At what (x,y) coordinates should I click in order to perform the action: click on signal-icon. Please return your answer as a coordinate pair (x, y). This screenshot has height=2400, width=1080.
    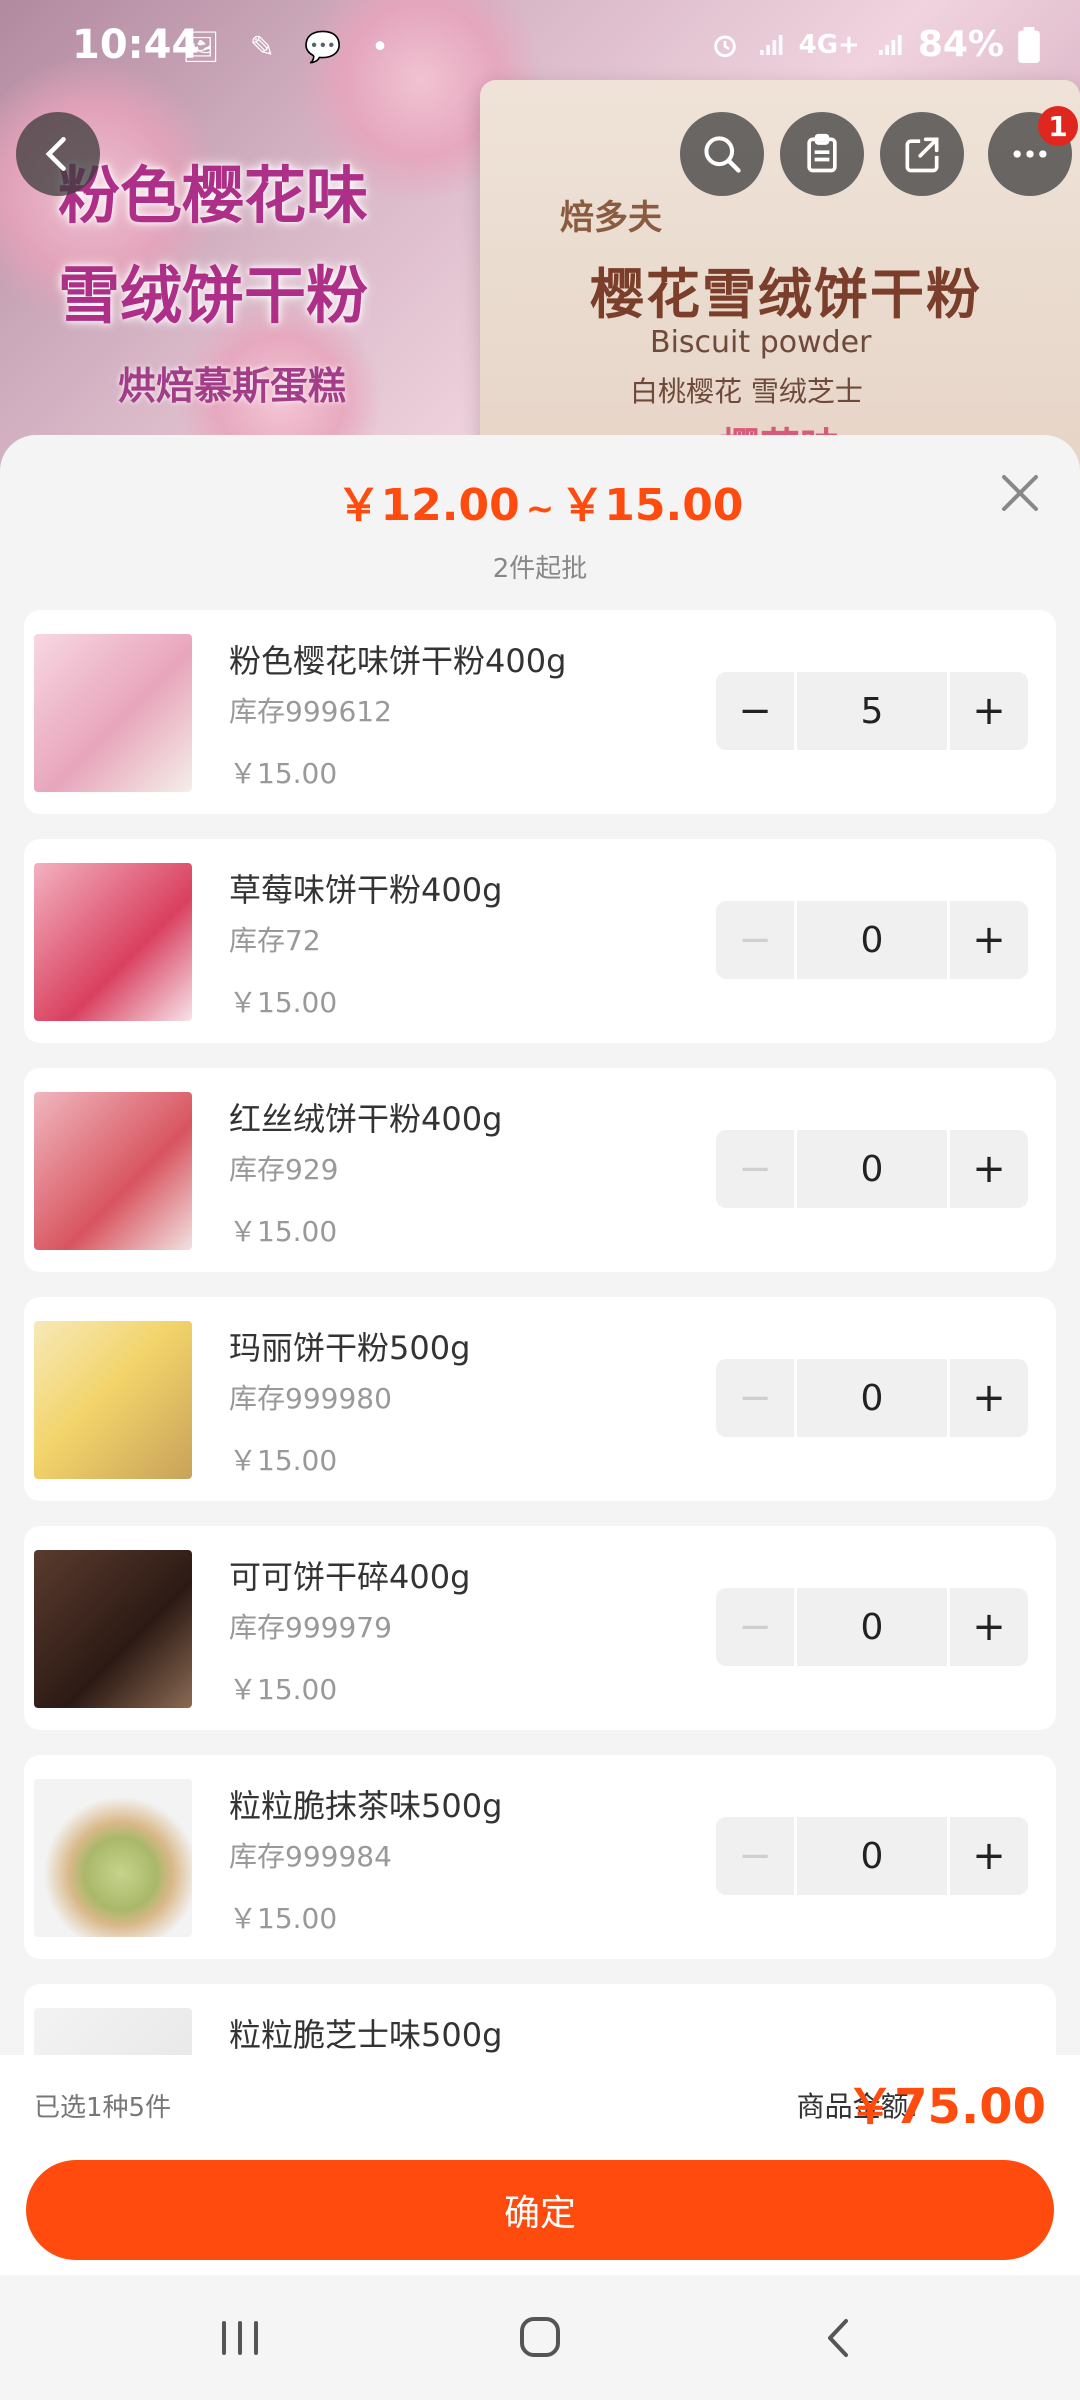
    Looking at the image, I should click on (771, 44).